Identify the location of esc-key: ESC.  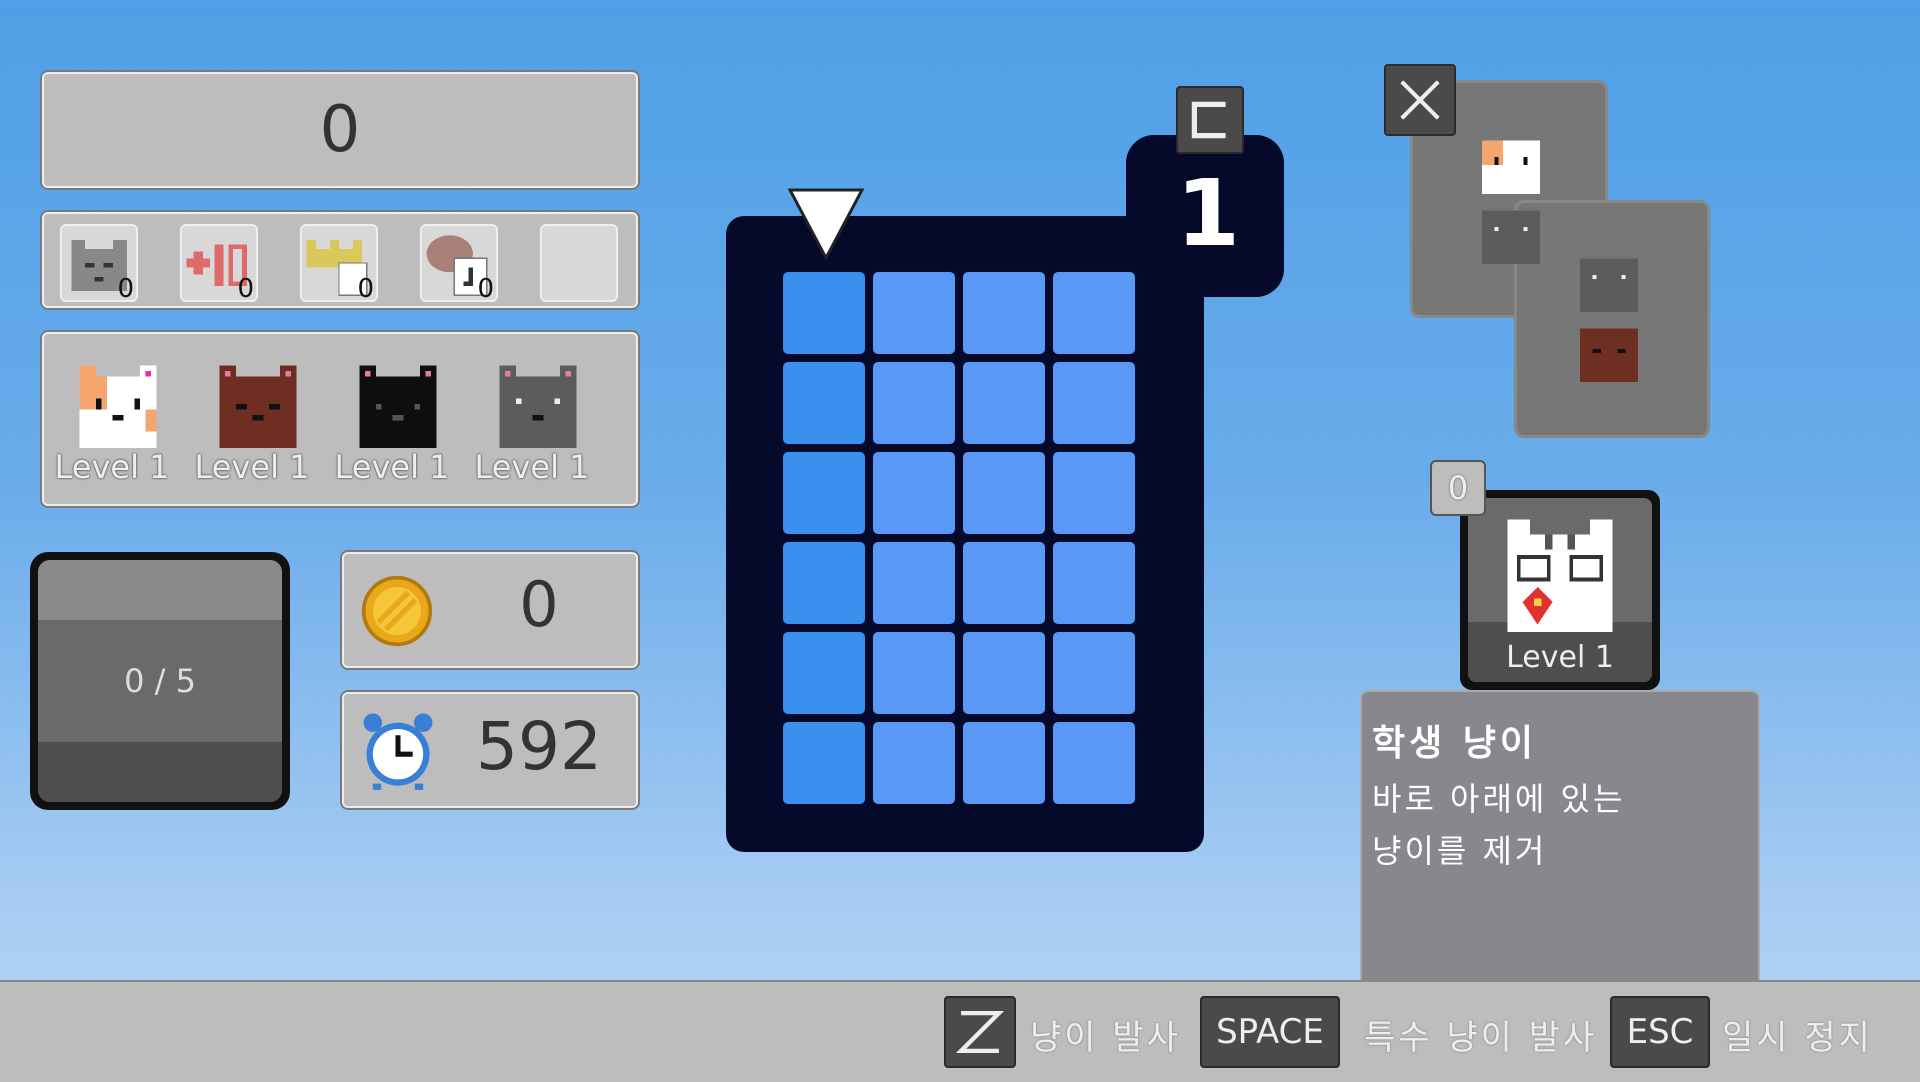
(1660, 1032).